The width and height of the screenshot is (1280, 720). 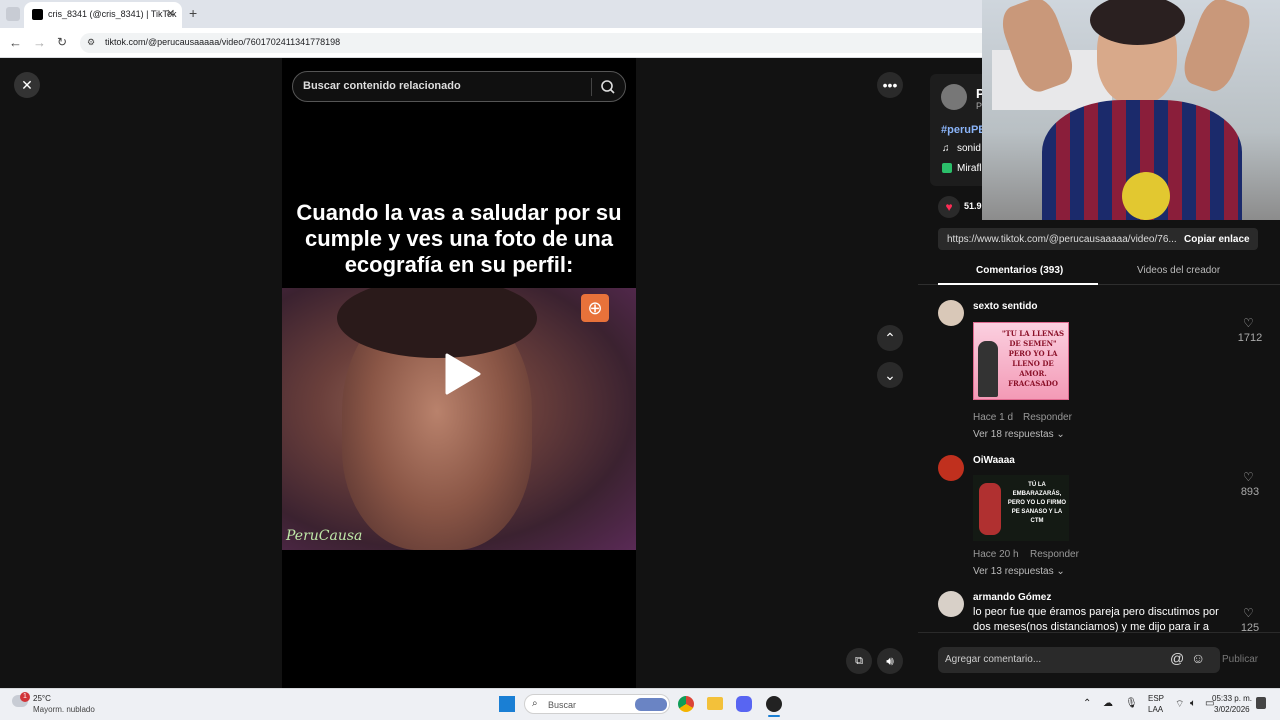 What do you see at coordinates (774, 716) in the screenshot?
I see `taskbar-active-indicator` at bounding box center [774, 716].